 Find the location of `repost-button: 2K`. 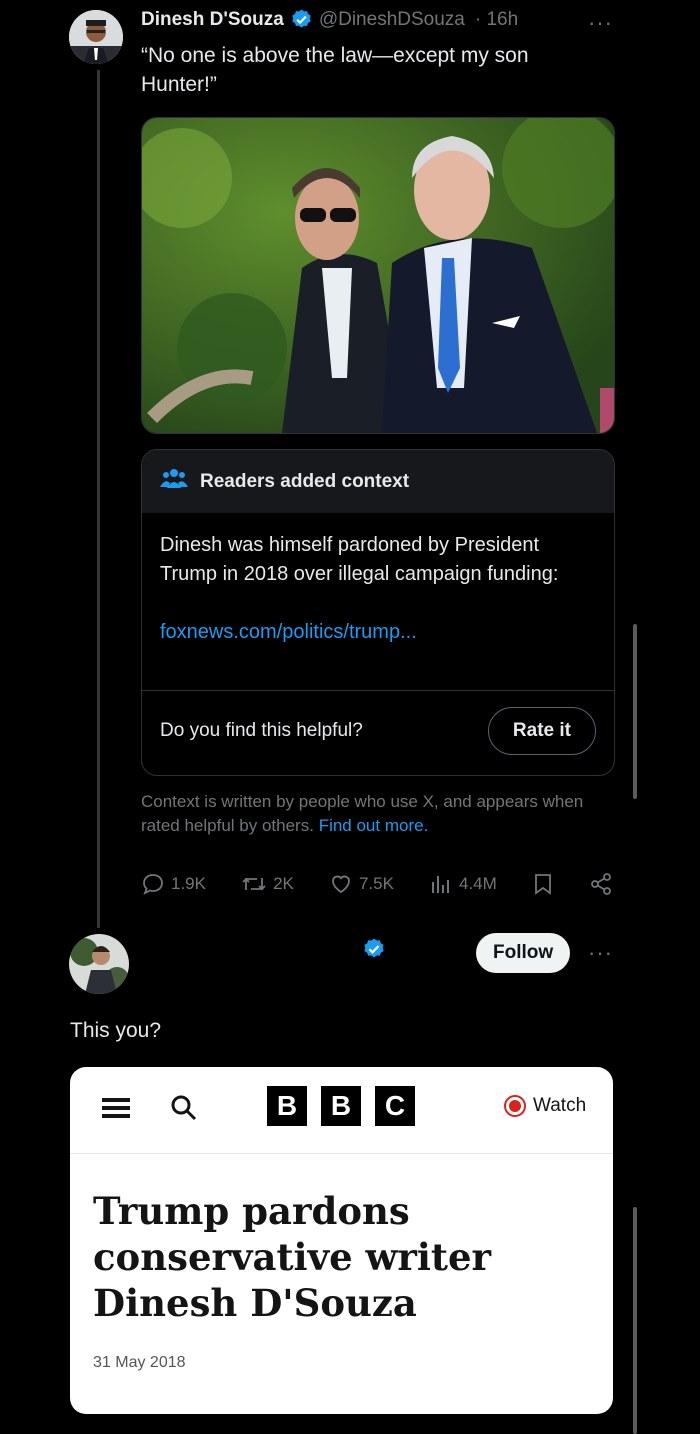

repost-button: 2K is located at coordinates (267, 884).